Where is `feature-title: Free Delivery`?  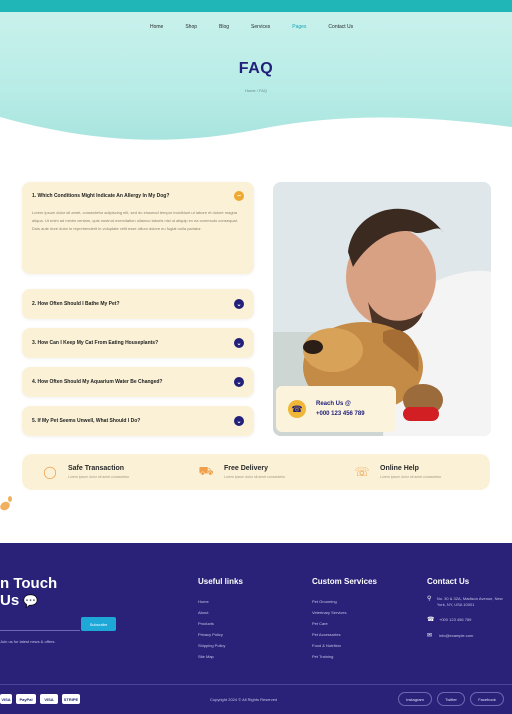
feature-title: Free Delivery is located at coordinates (246, 468).